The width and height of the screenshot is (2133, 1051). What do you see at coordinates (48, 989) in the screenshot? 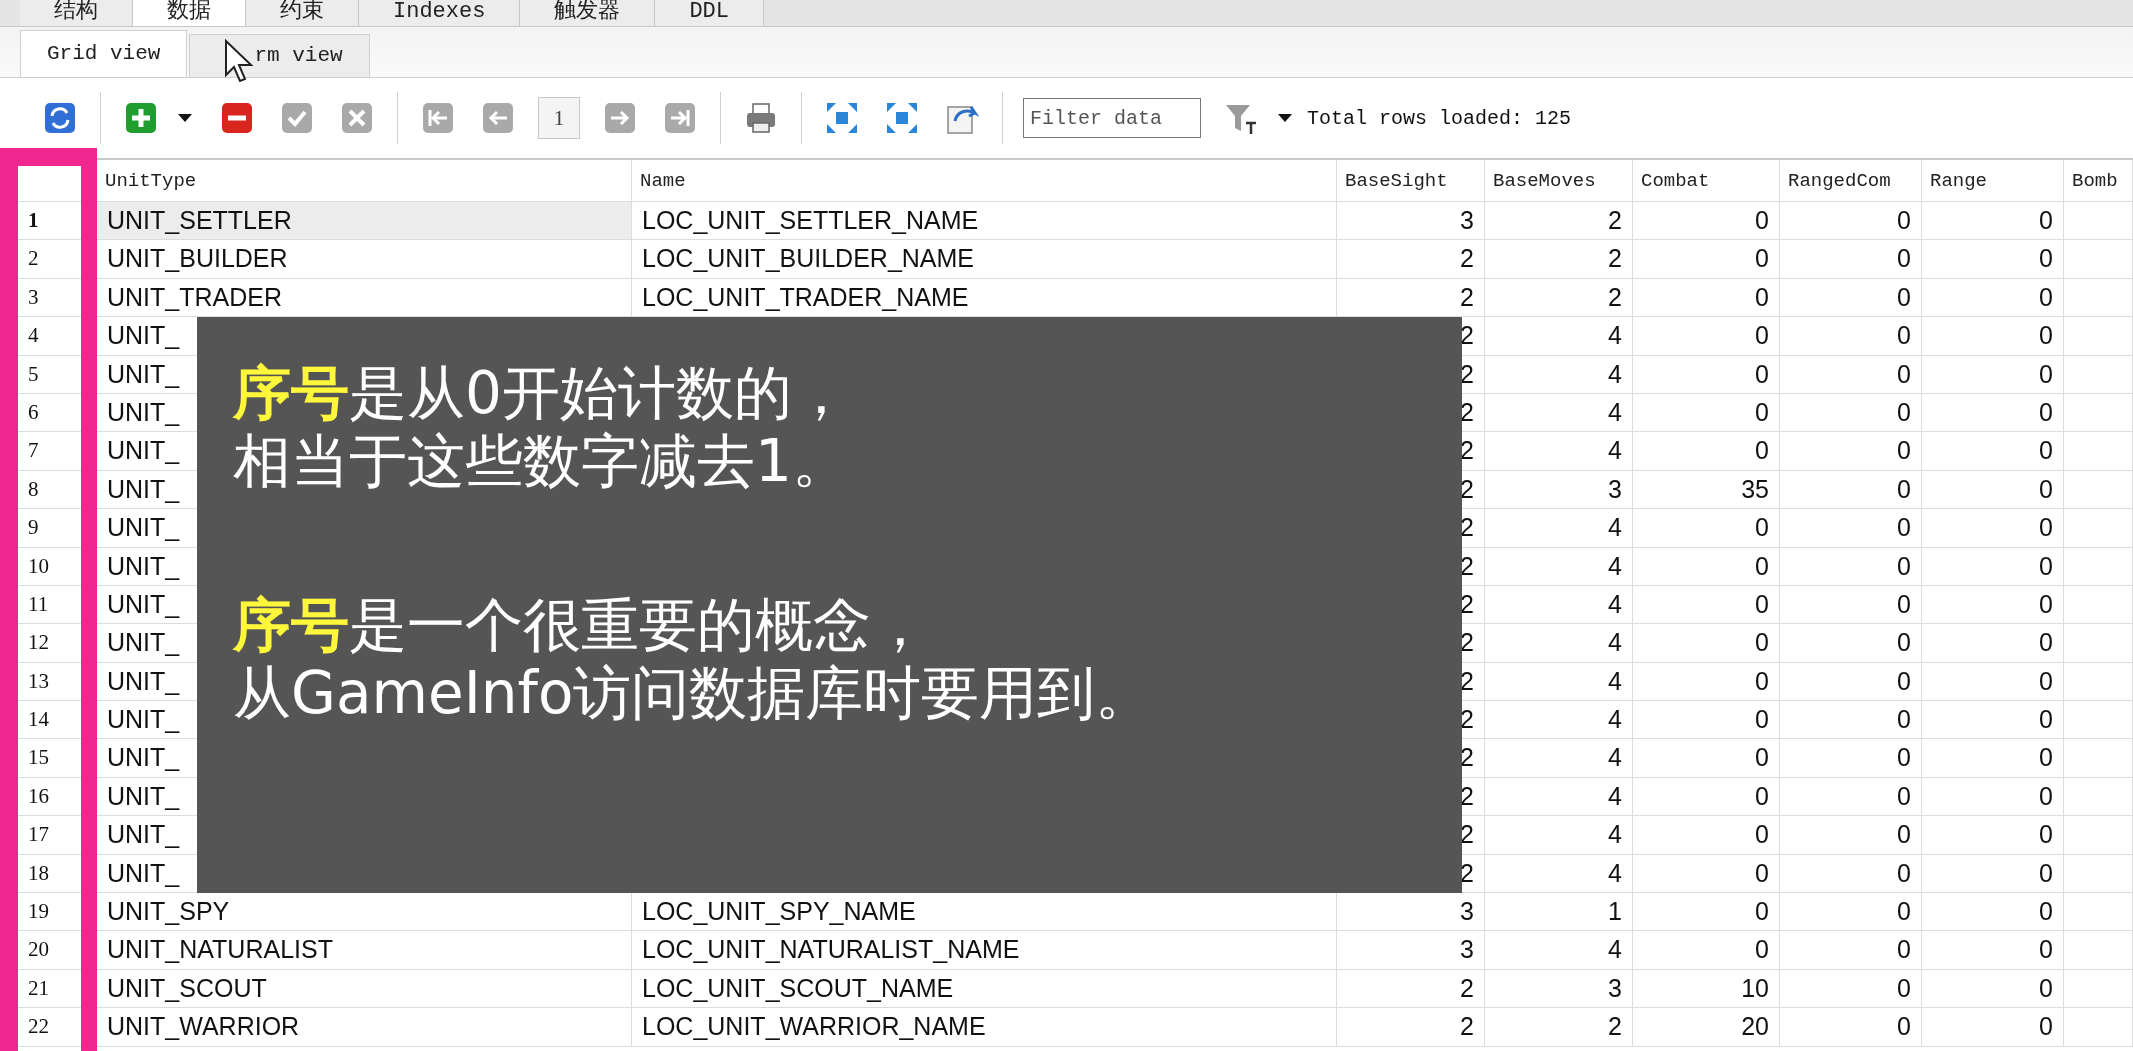
I see `row-number: 21` at bounding box center [48, 989].